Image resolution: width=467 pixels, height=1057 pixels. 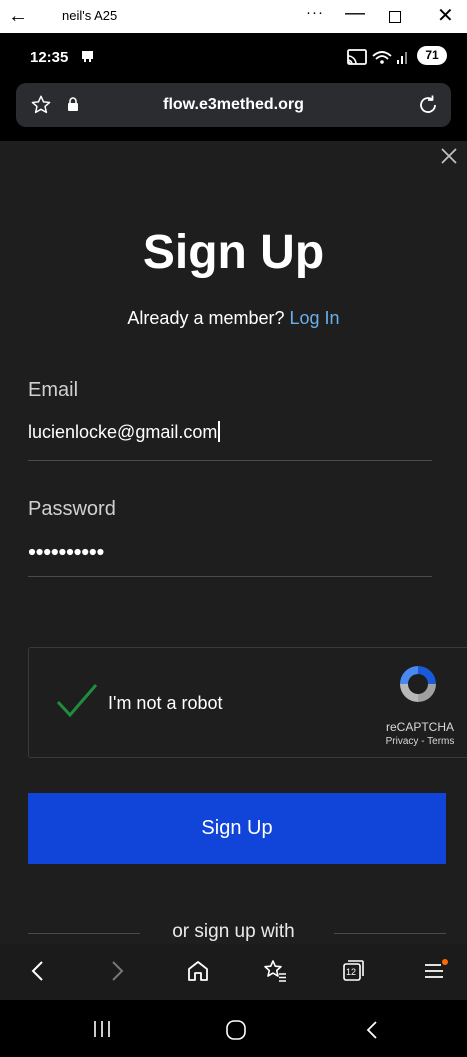 What do you see at coordinates (72, 509) in the screenshot?
I see `password-label: Password` at bounding box center [72, 509].